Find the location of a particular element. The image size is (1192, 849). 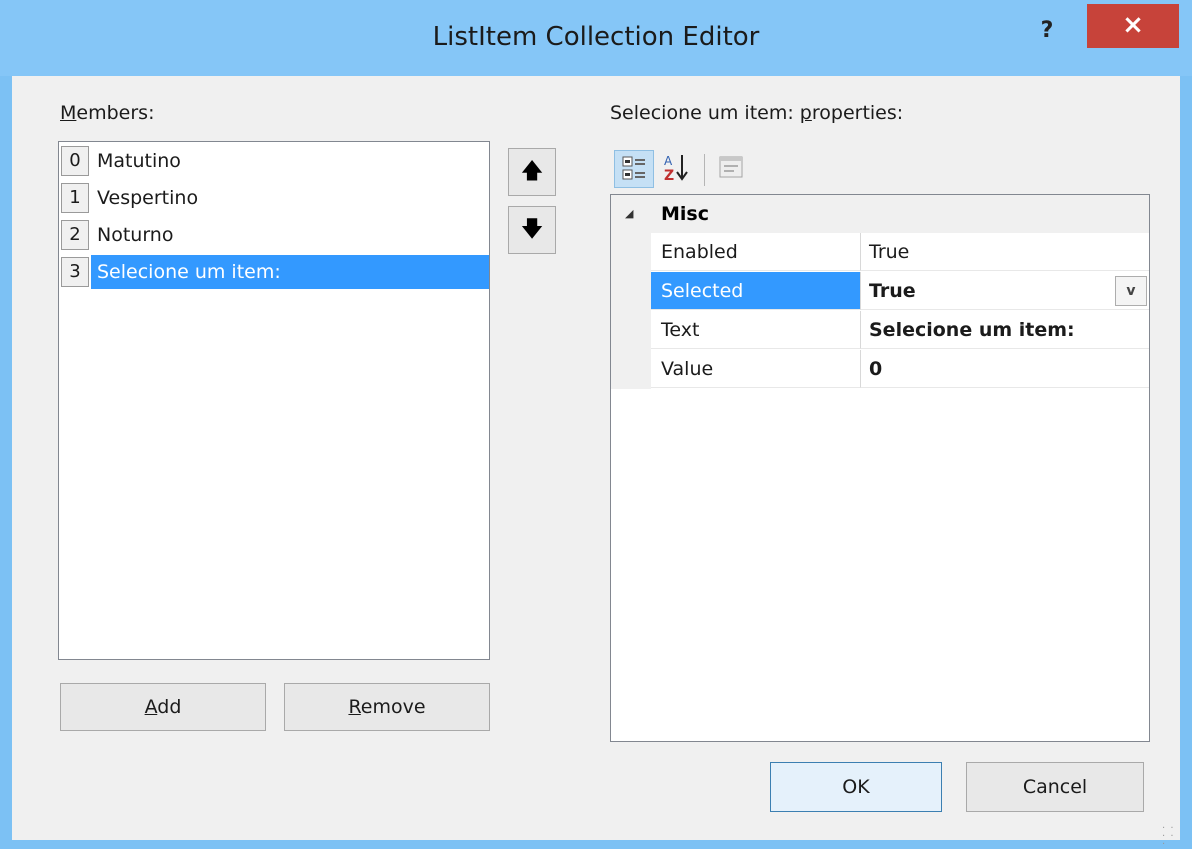

categorized-button is located at coordinates (634, 169).